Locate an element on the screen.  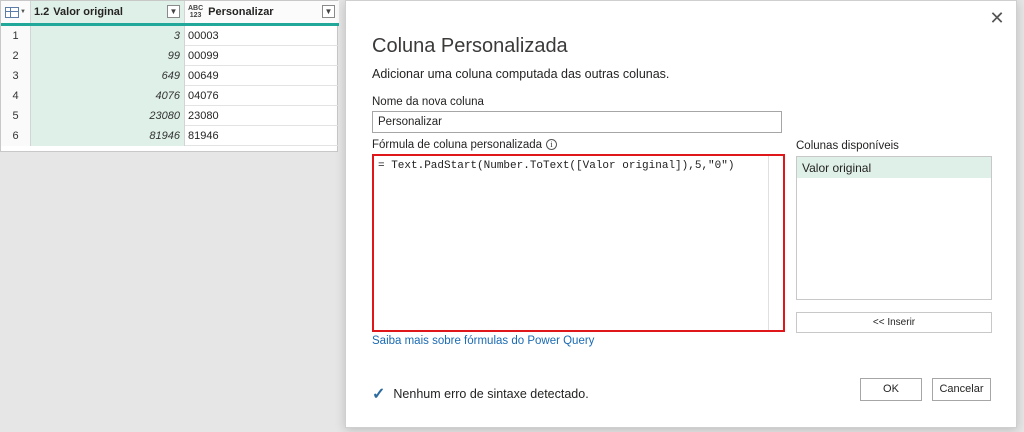
cell-valor-original: 81946 is located at coordinates (108, 136).